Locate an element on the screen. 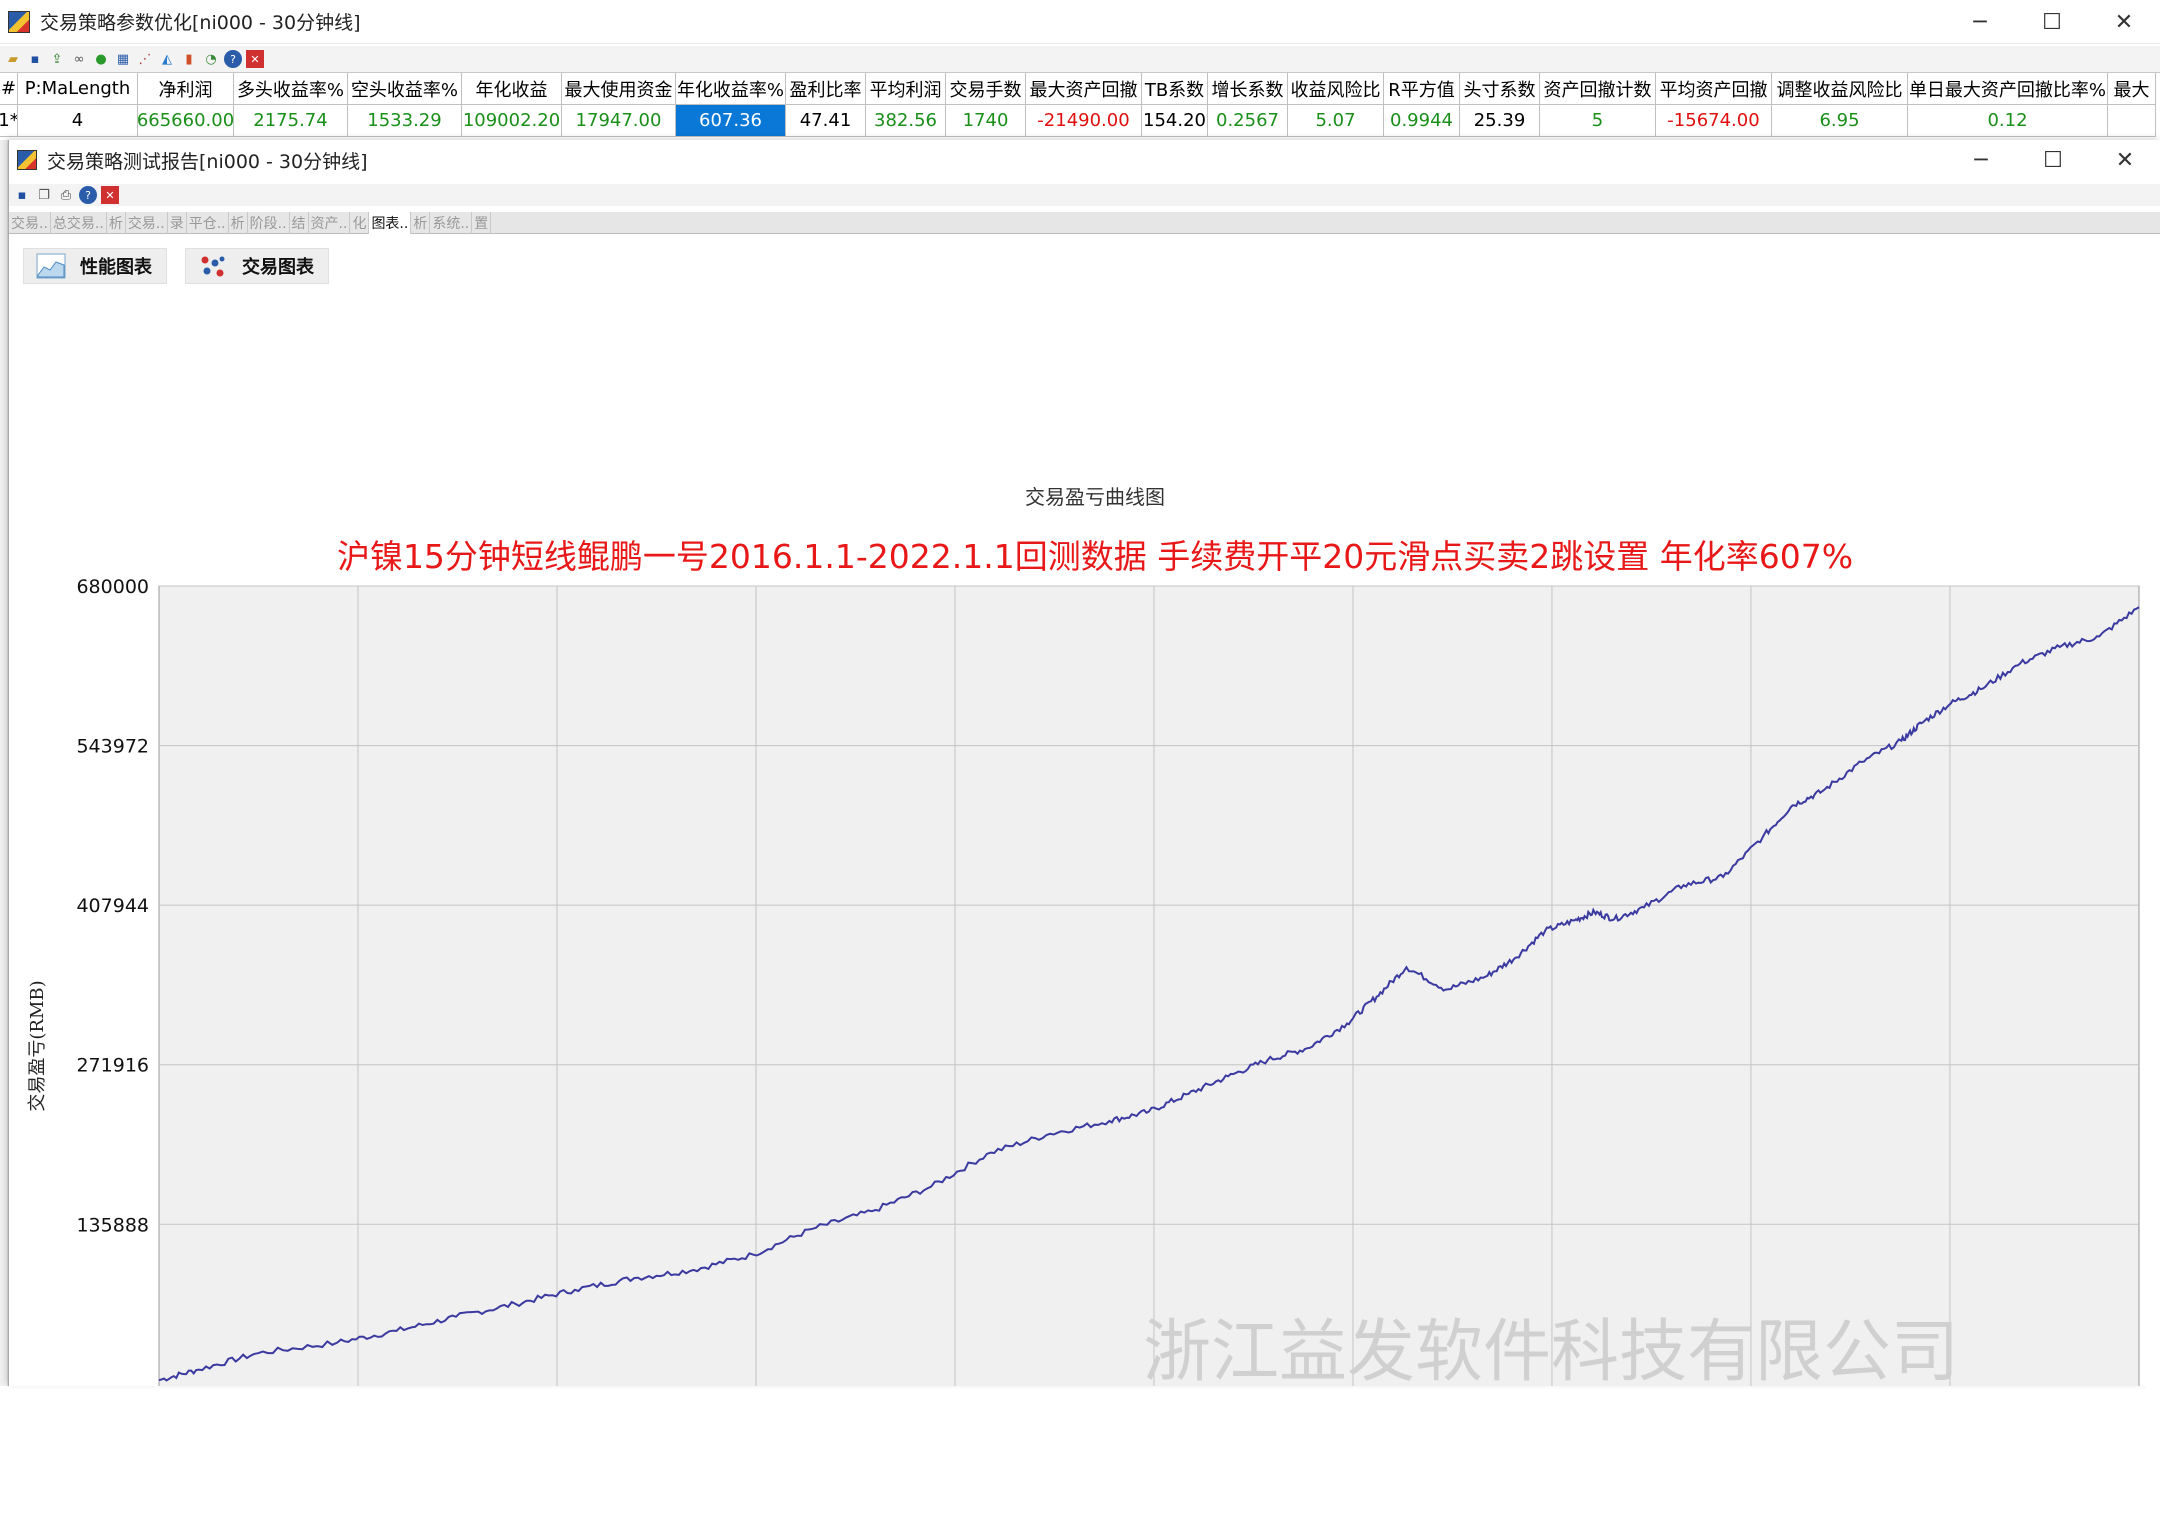  grid-cell: 4 is located at coordinates (78, 121).